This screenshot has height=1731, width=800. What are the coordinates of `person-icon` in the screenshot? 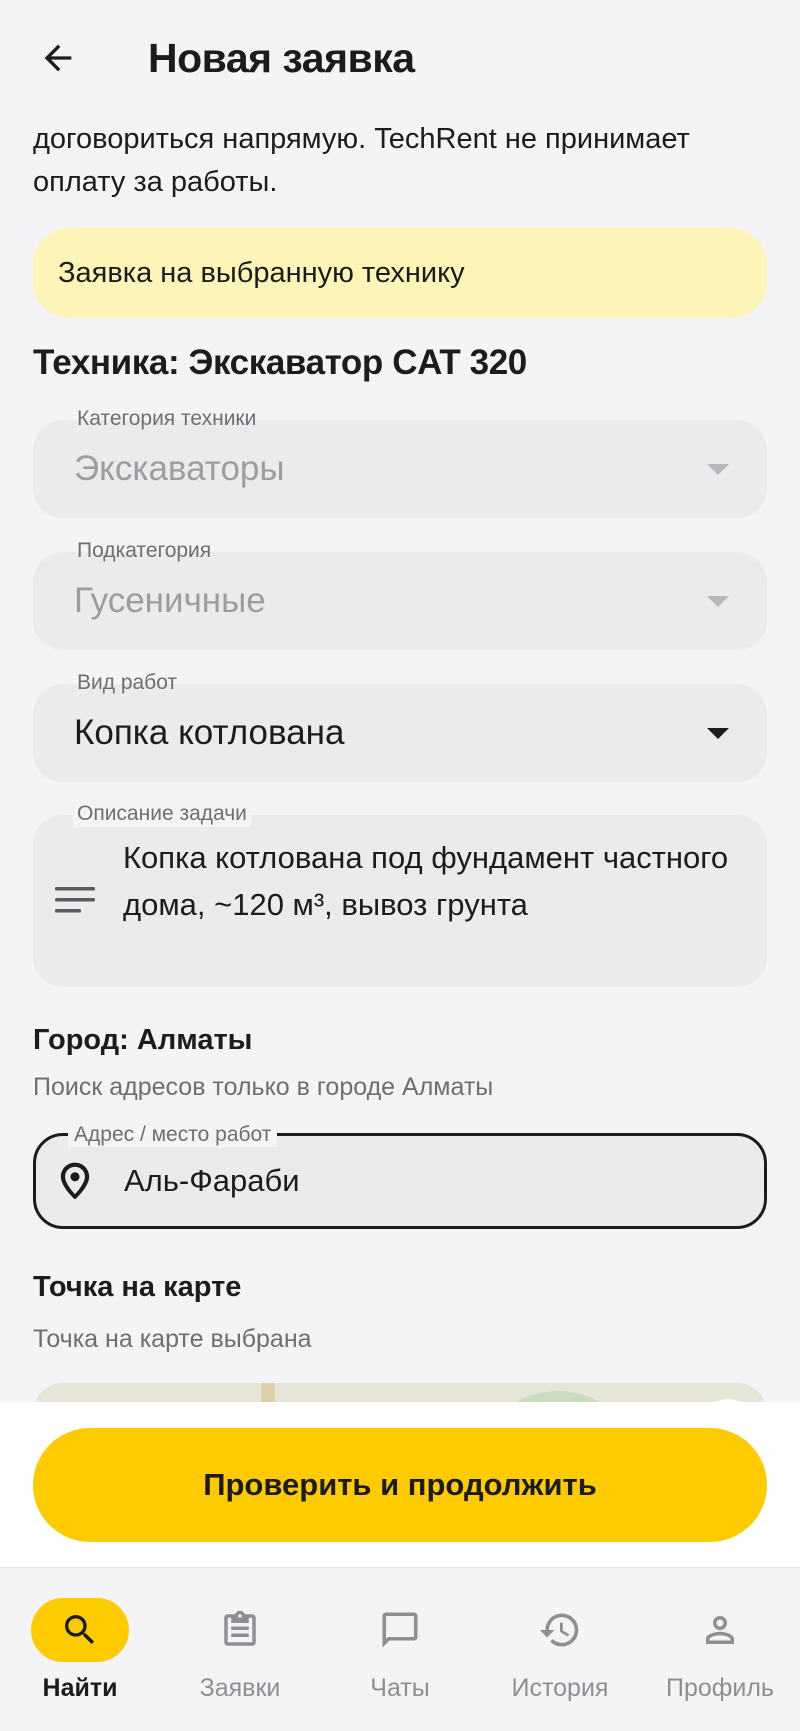 It's located at (720, 1630).